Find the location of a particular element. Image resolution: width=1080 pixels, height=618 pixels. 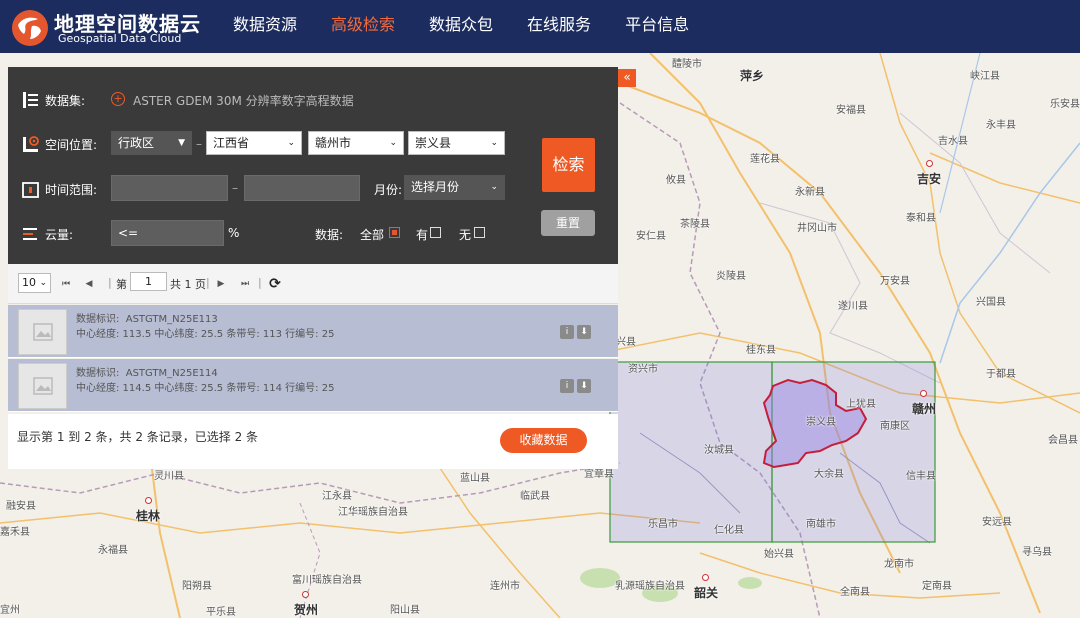

page-prefix: 第 is located at coordinates (121, 284).